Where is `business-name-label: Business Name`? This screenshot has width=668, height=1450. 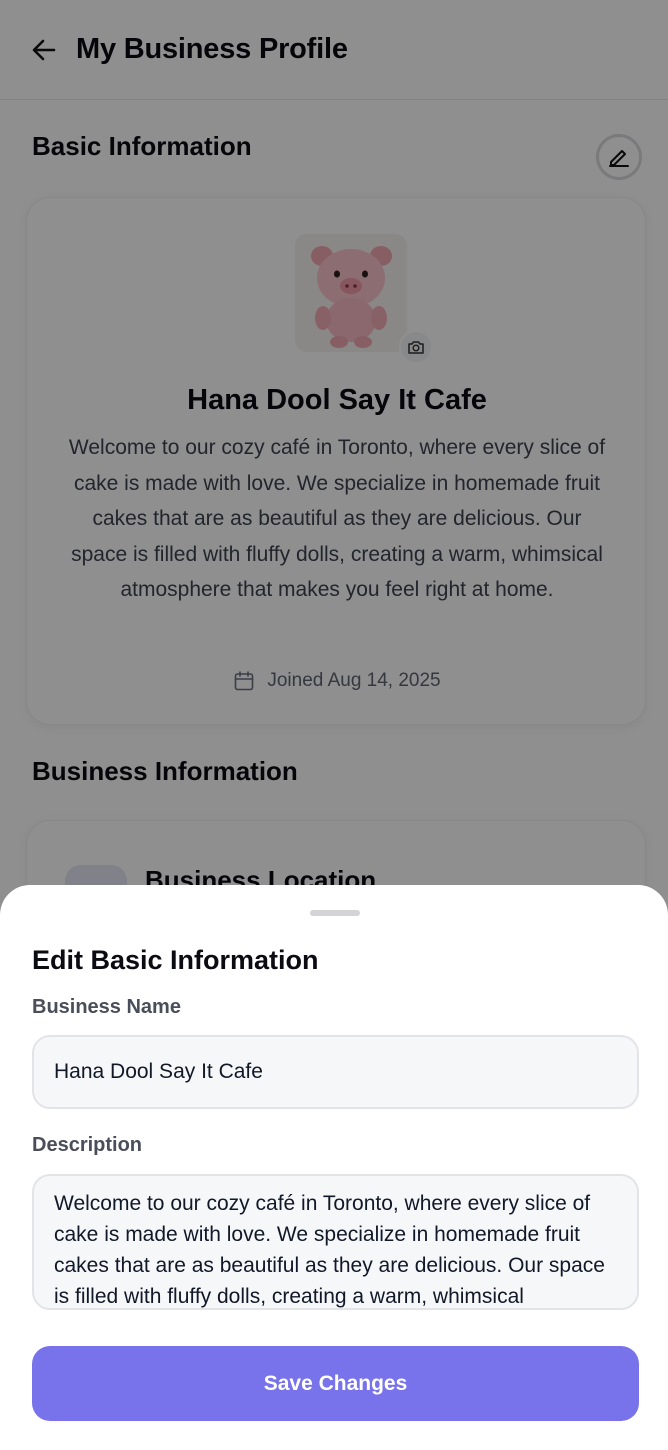
business-name-label: Business Name is located at coordinates (106, 1007).